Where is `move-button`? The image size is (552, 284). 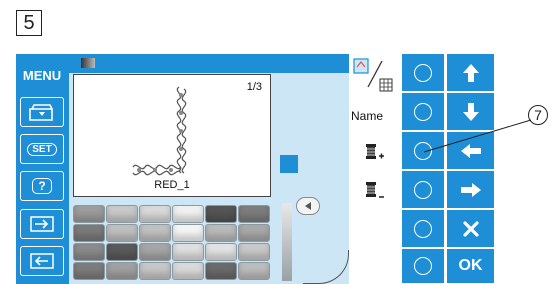 move-button is located at coordinates (42, 224).